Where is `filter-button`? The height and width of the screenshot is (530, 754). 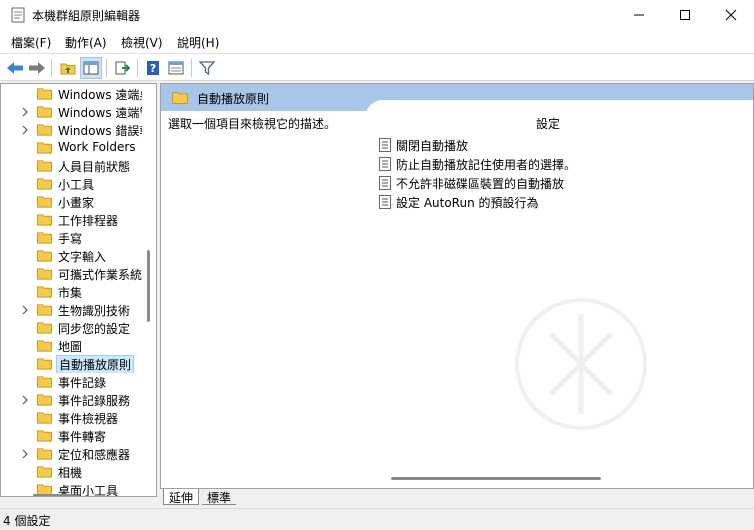
filter-button is located at coordinates (207, 68).